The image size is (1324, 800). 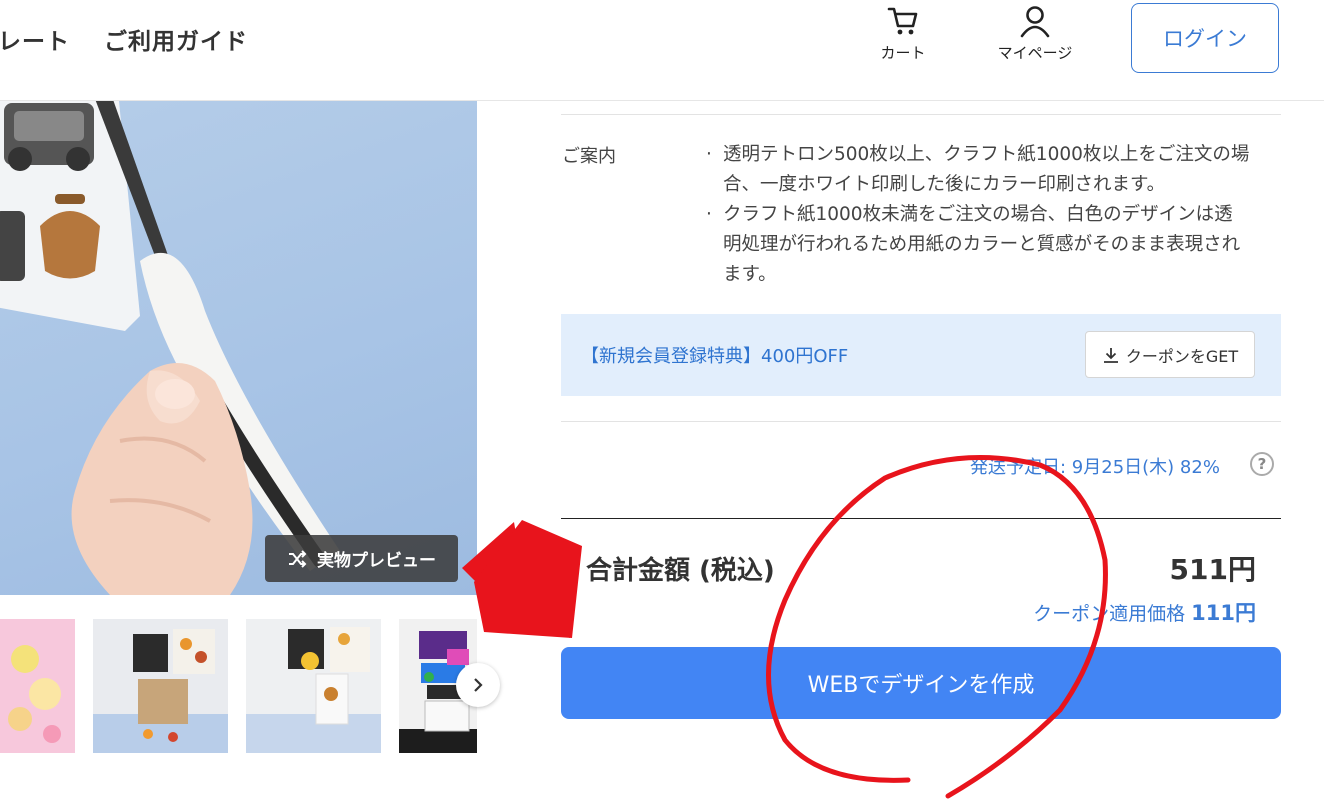 I want to click on cart-button: カート, so click(x=903, y=40).